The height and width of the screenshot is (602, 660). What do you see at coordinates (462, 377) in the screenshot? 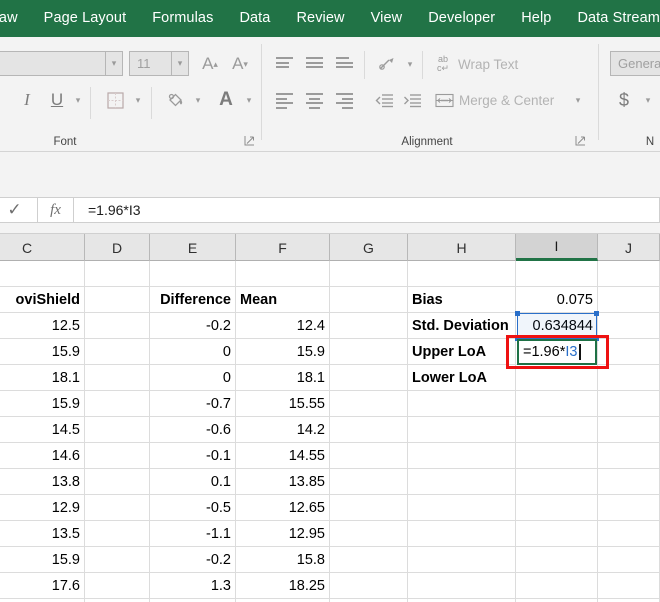
I see `cell-H5: Lower LoA` at bounding box center [462, 377].